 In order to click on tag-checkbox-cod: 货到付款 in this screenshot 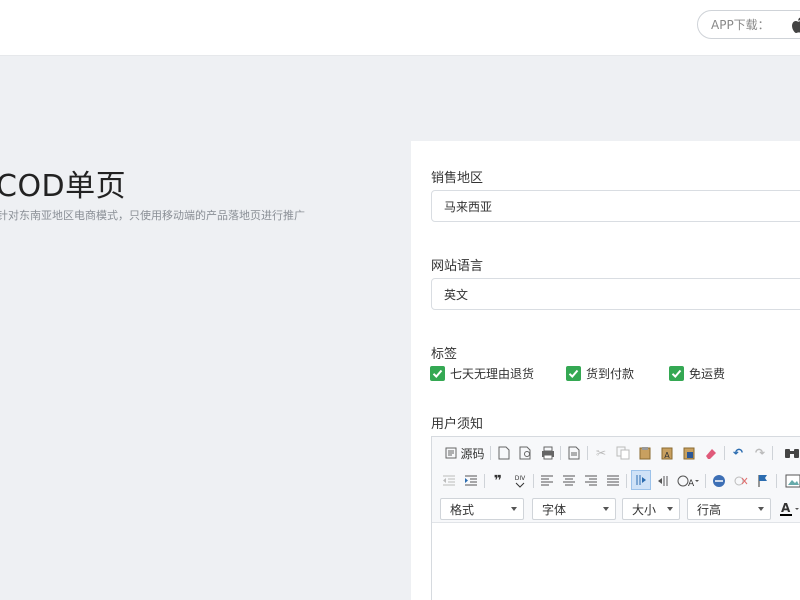, I will do `click(600, 373)`.